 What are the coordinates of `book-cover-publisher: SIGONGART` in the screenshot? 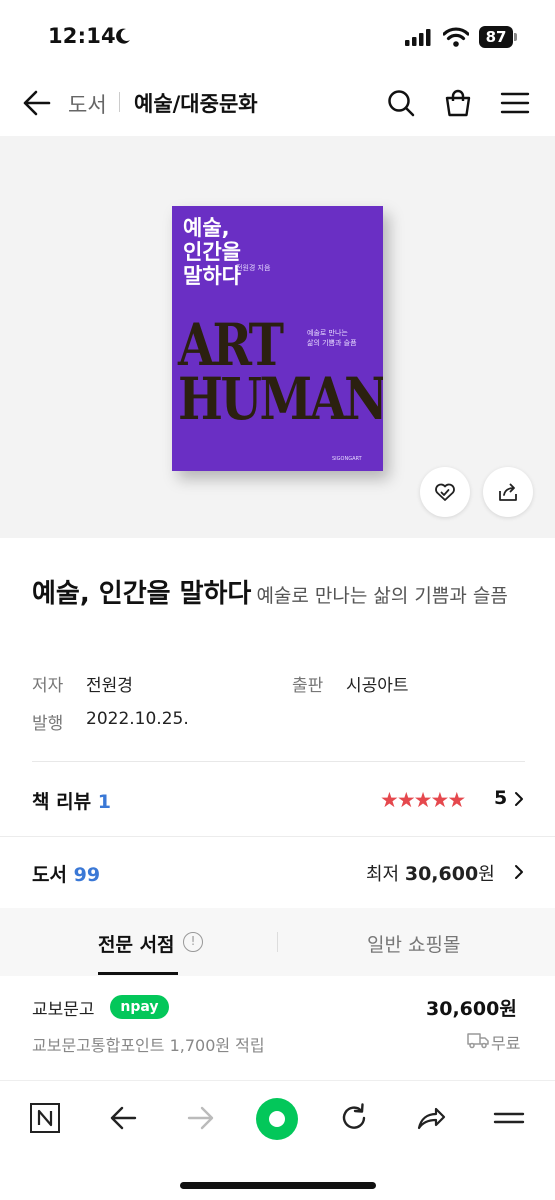 It's located at (347, 459).